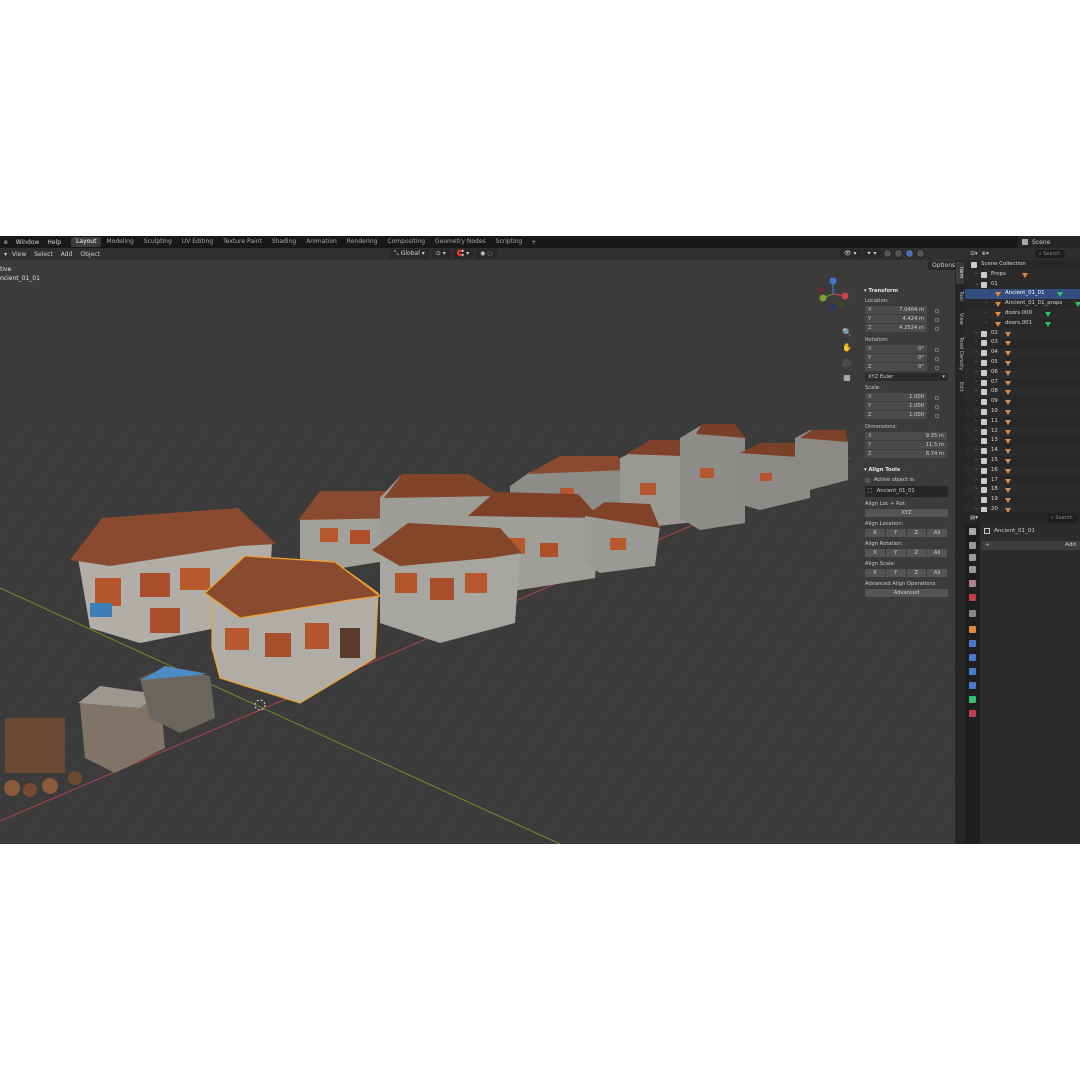 This screenshot has width=1080, height=1080. What do you see at coordinates (463, 254) in the screenshot?
I see `snap-toggle: 🧲 ▾` at bounding box center [463, 254].